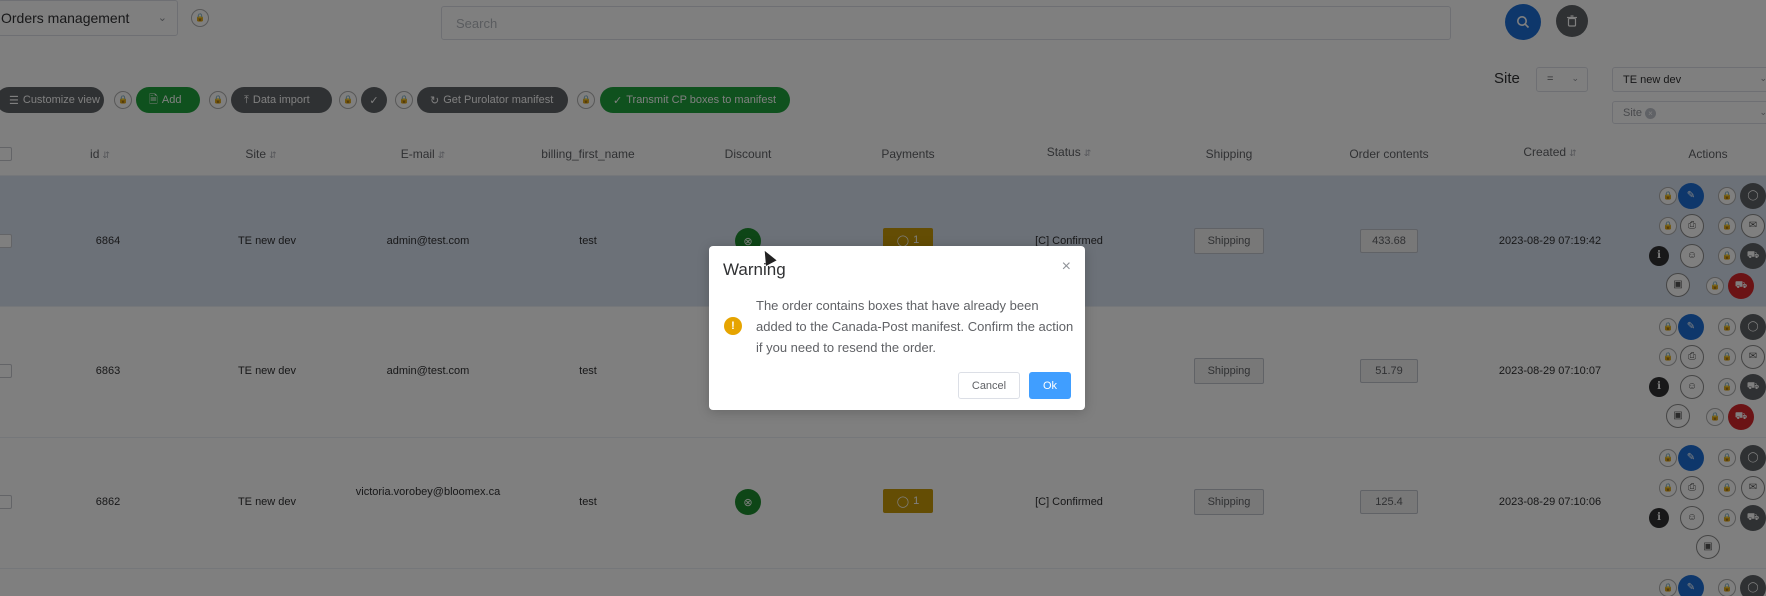 The image size is (1766, 596). Describe the element at coordinates (989, 385) in the screenshot. I see `cancel-button: Cancel` at that location.